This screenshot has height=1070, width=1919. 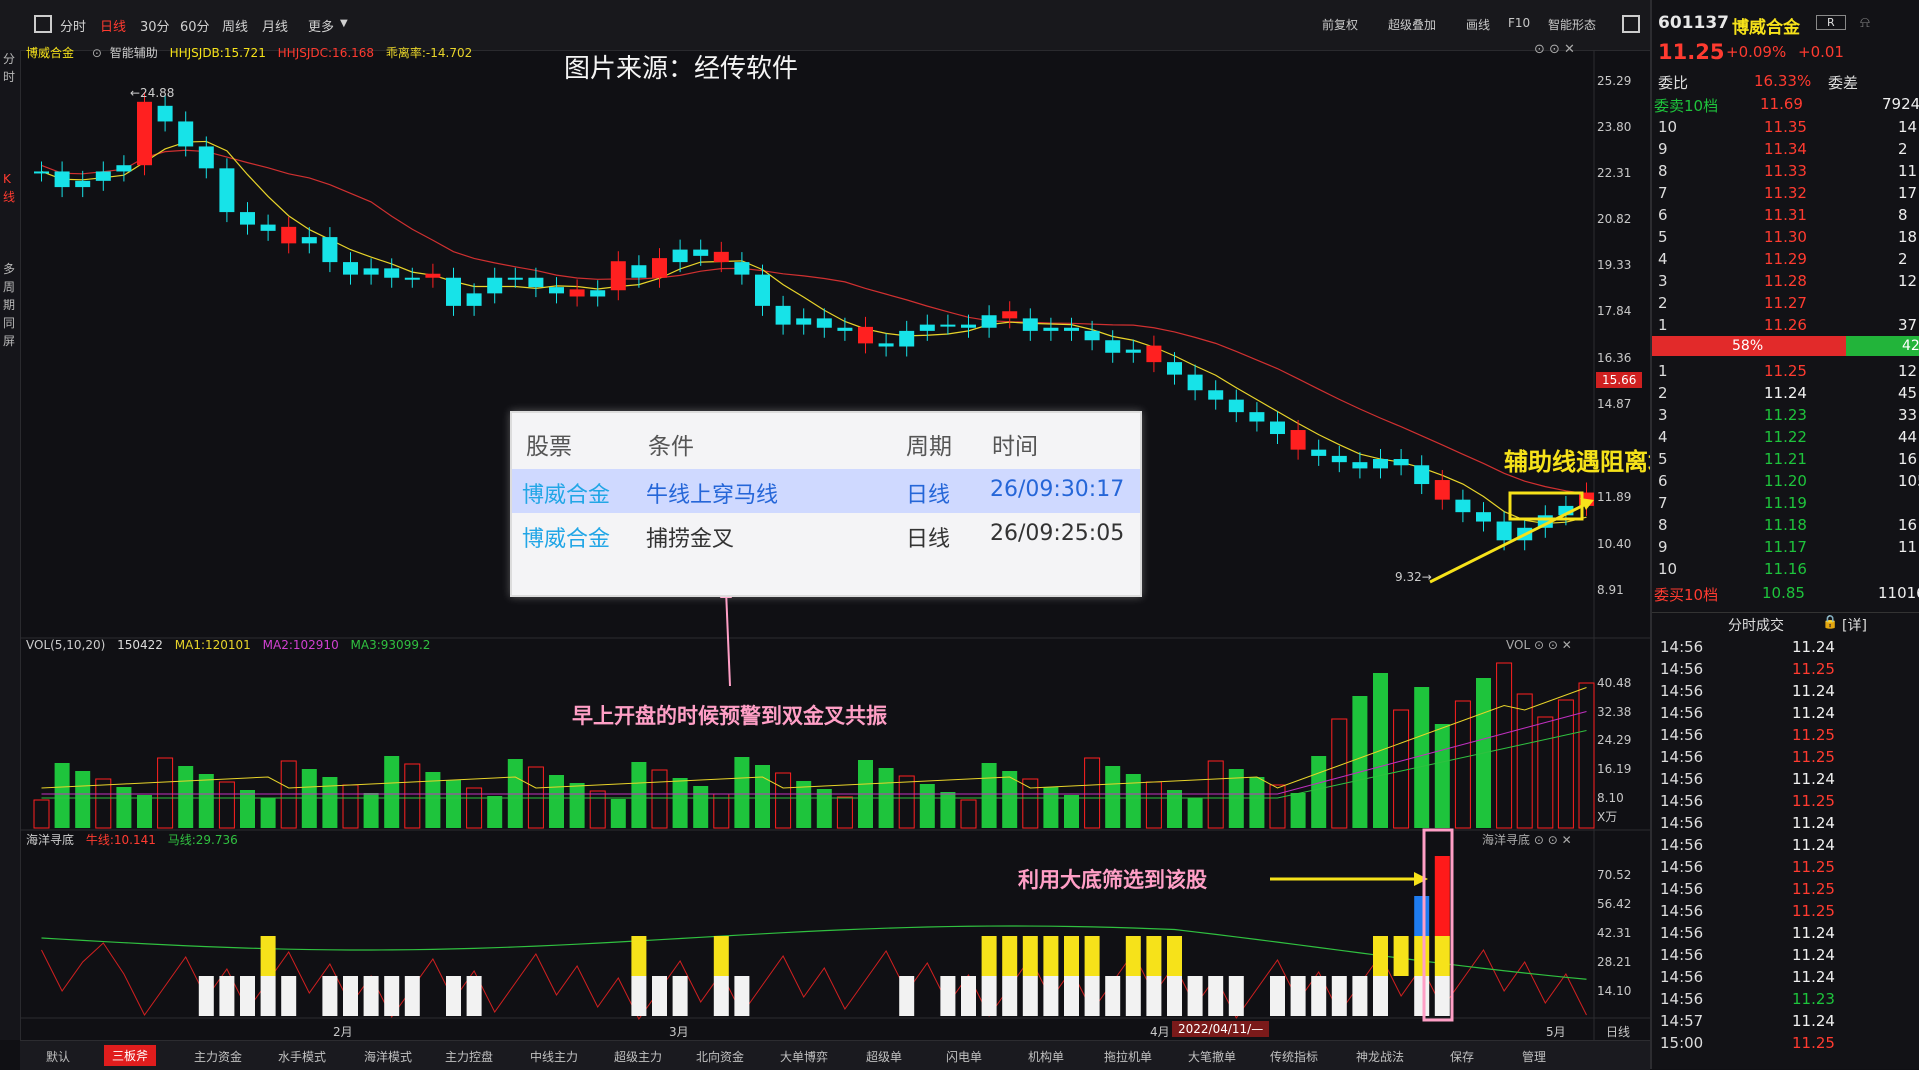 I want to click on tab-12: 机构单, so click(x=1046, y=1056).